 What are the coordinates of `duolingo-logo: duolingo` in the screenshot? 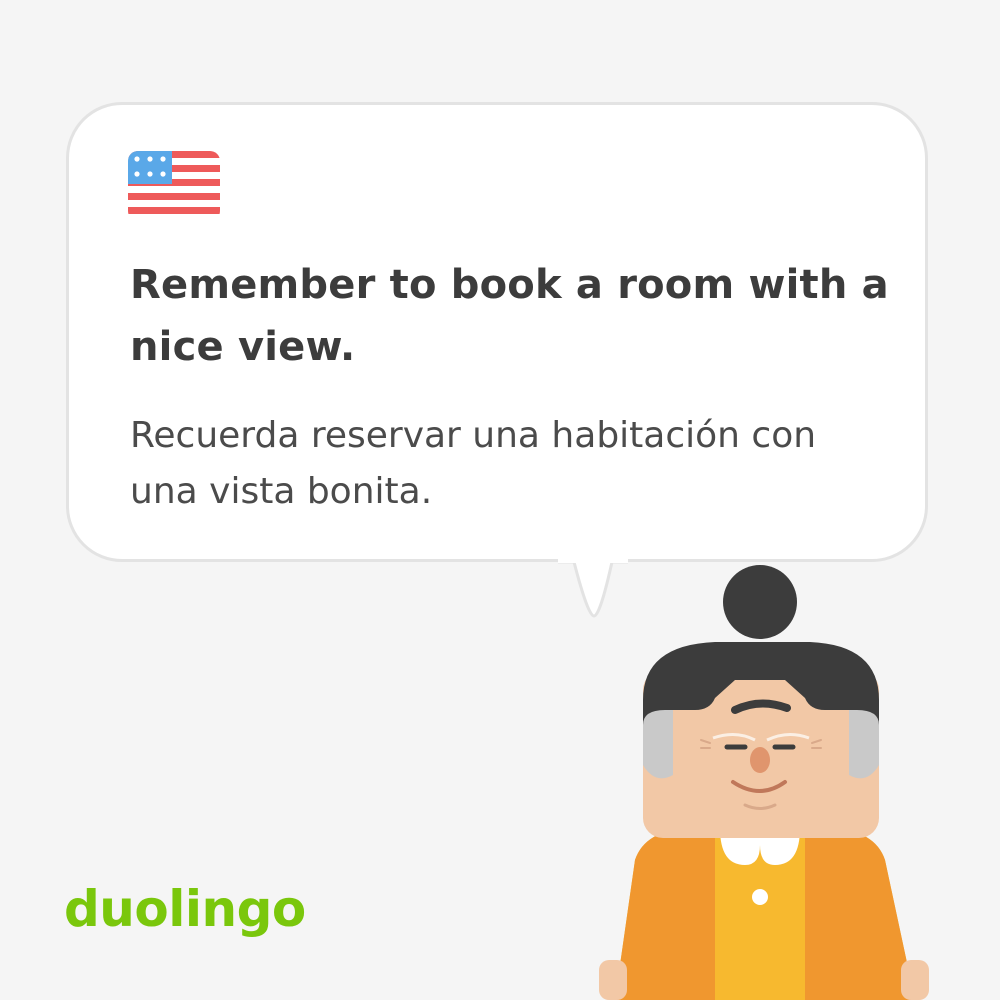 It's located at (185, 909).